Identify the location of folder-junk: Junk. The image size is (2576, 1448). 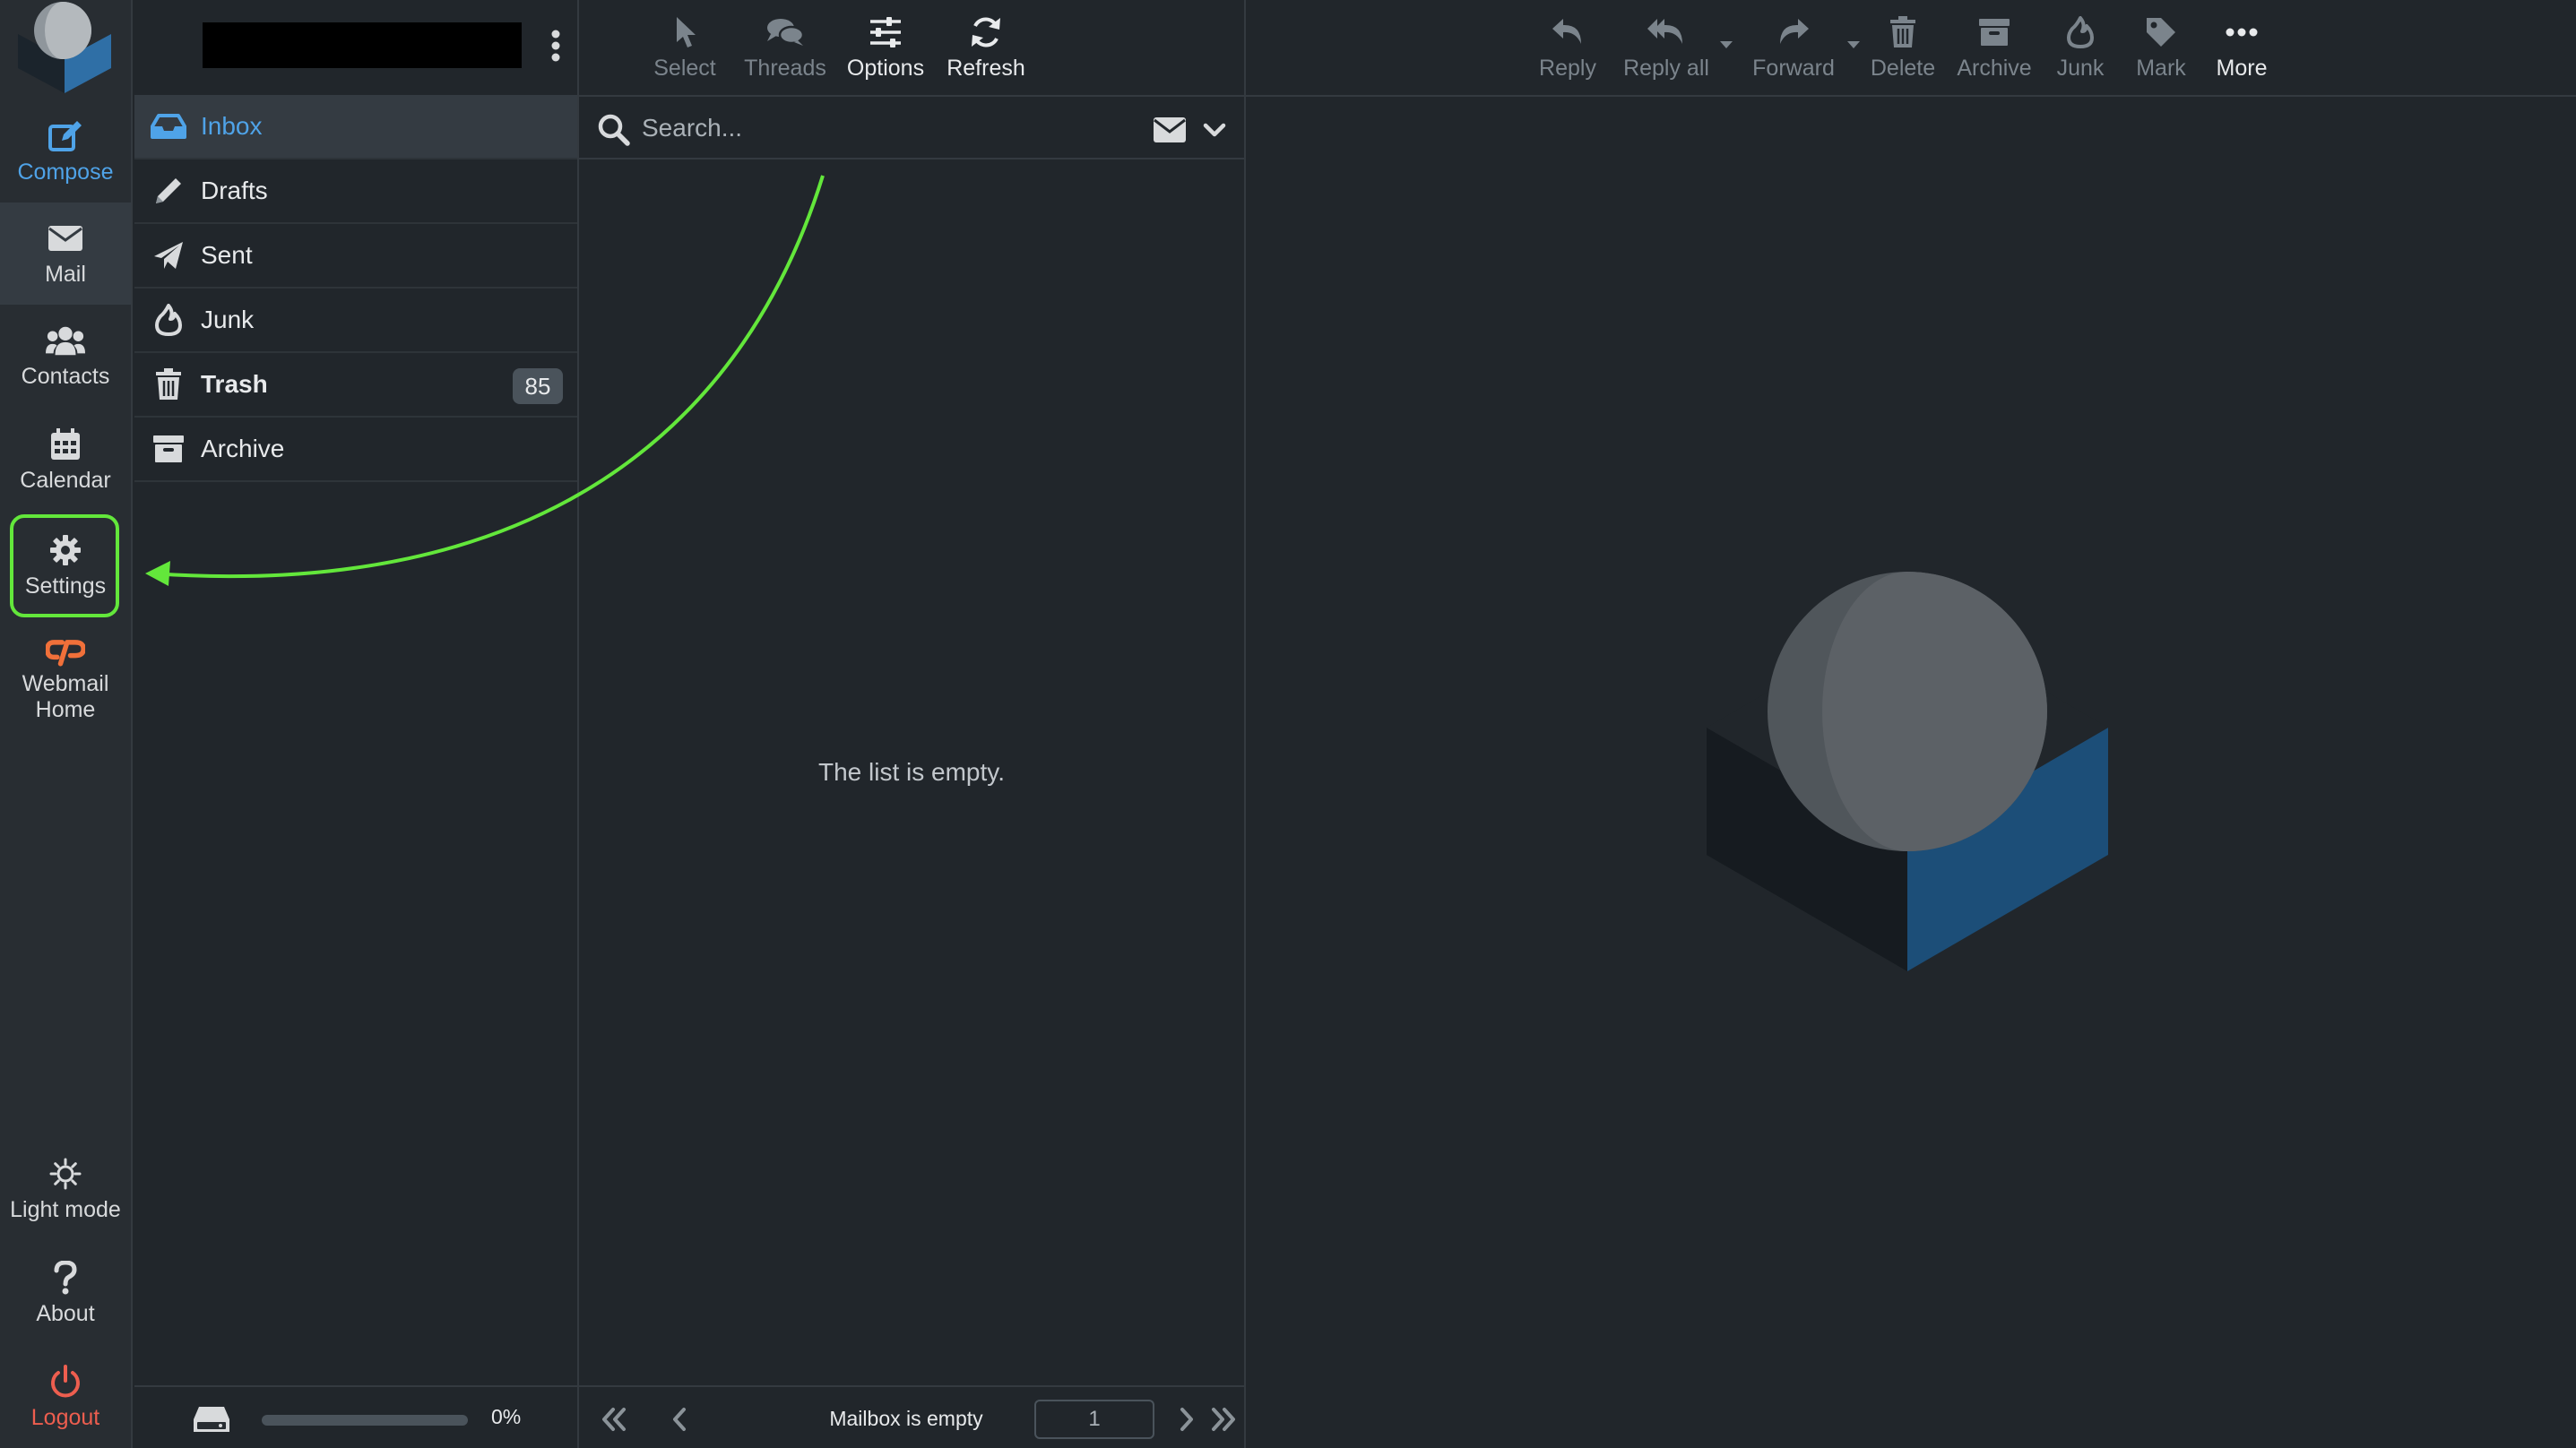
(355, 321).